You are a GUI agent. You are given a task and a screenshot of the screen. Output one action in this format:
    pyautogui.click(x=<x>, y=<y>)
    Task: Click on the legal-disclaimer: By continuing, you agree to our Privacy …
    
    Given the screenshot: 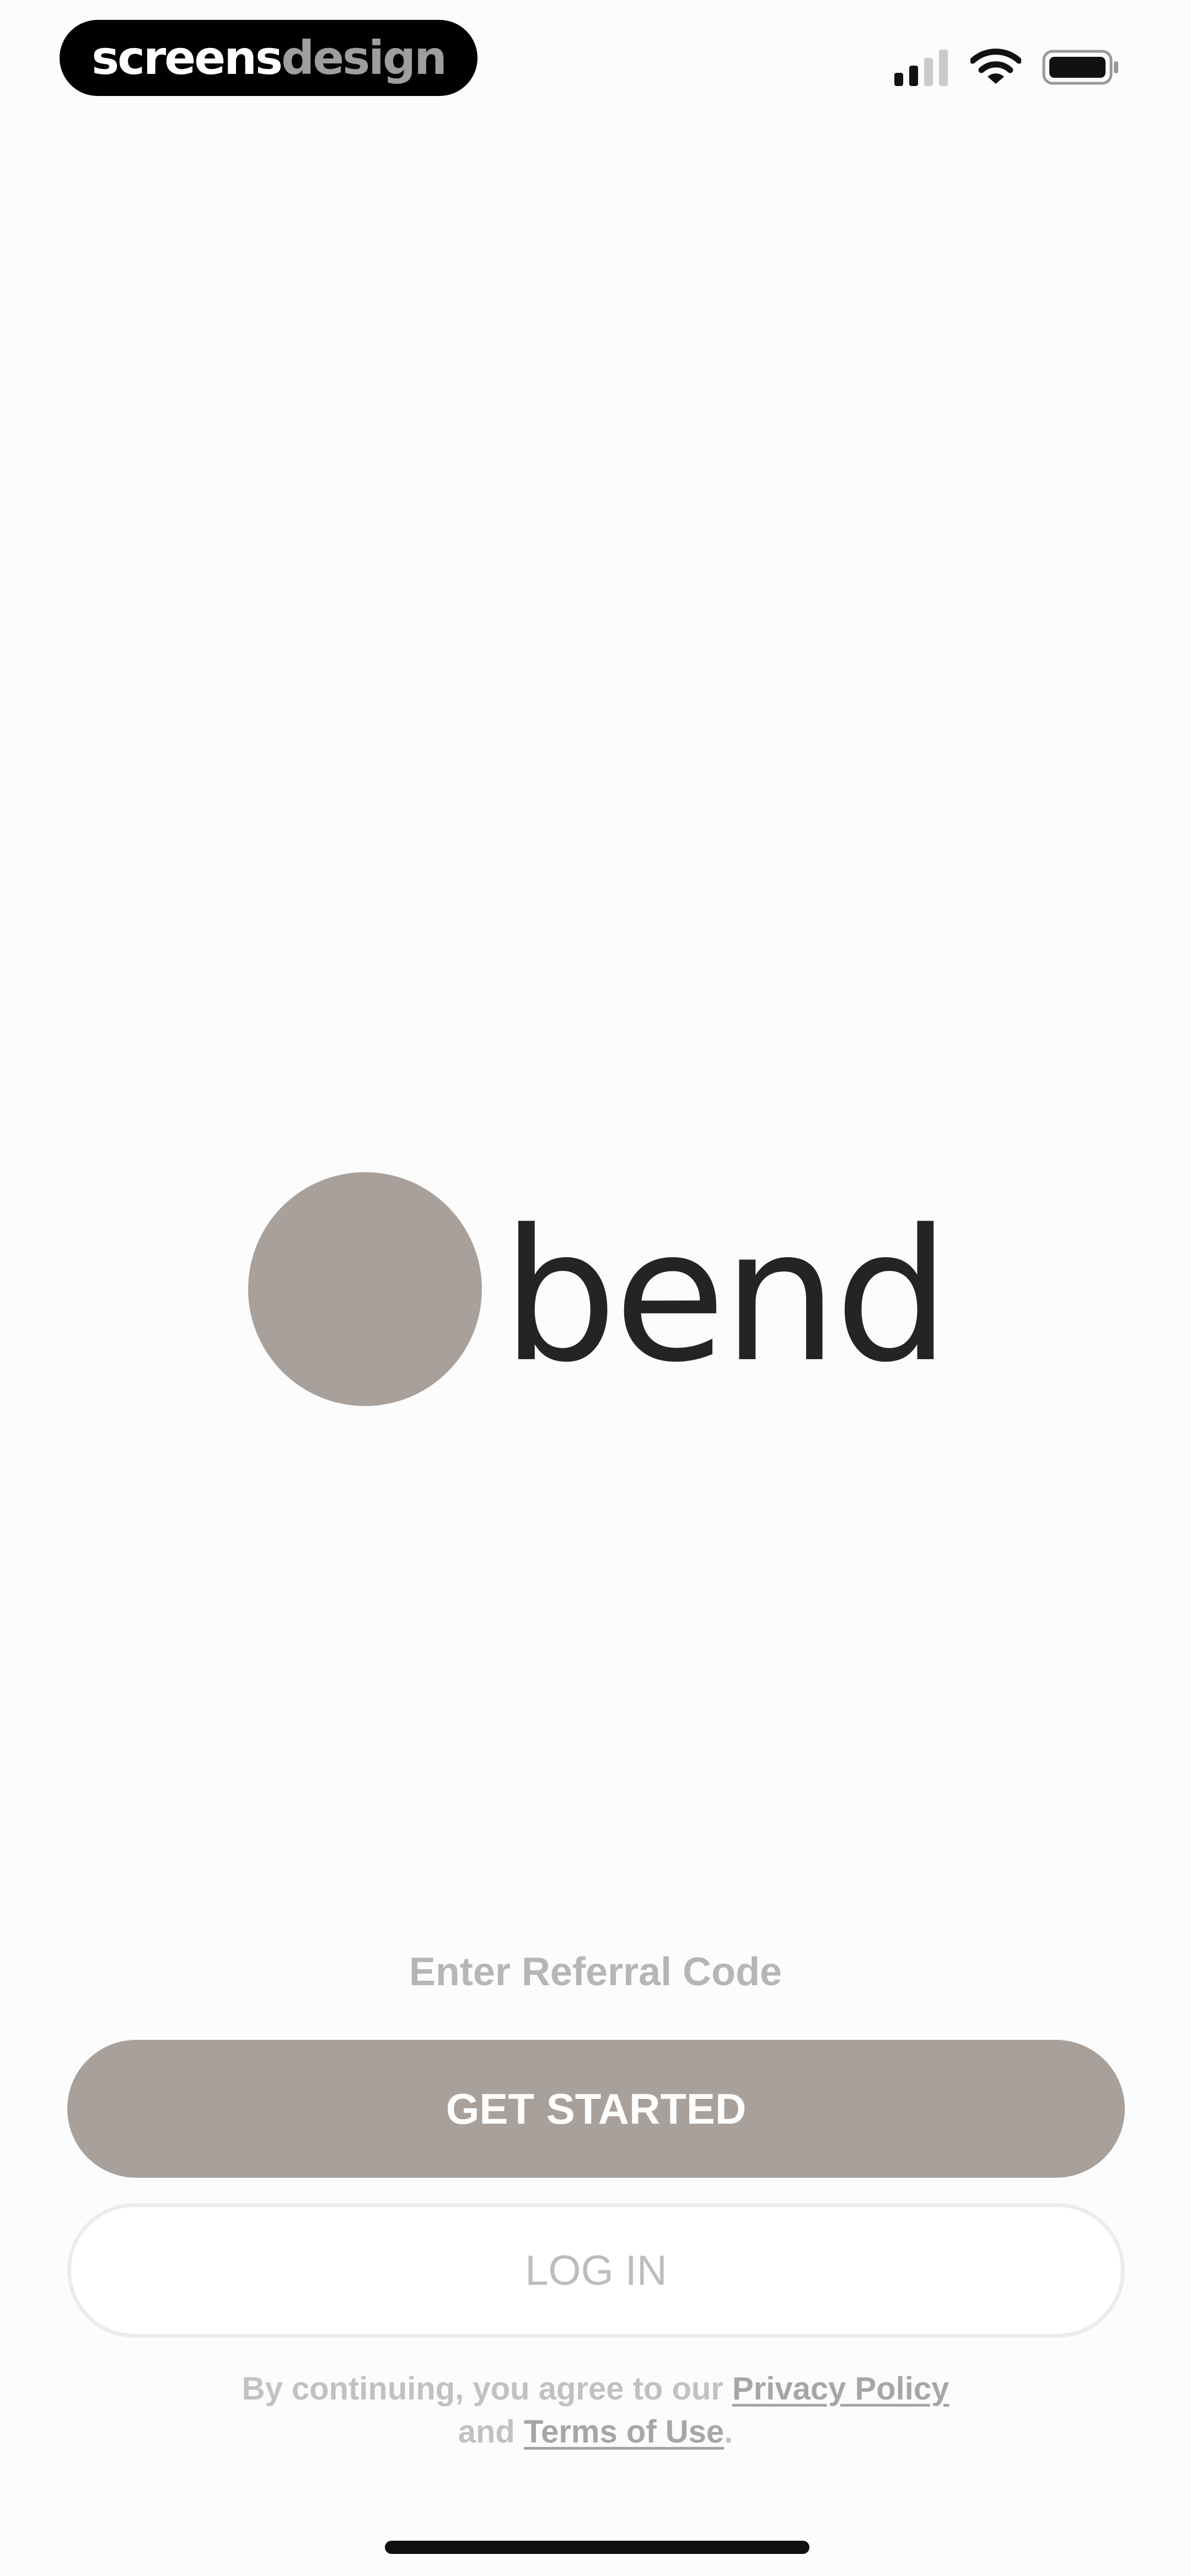 What is the action you would take?
    pyautogui.click(x=595, y=2410)
    